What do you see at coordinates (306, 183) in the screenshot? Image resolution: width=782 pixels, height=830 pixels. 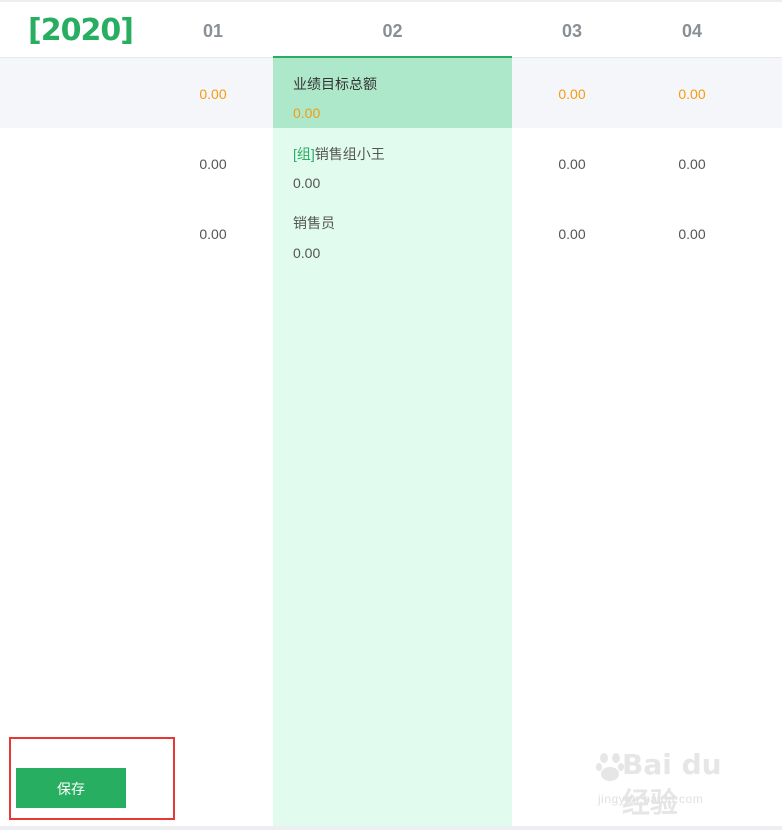 I see `group-value-02: 0.00` at bounding box center [306, 183].